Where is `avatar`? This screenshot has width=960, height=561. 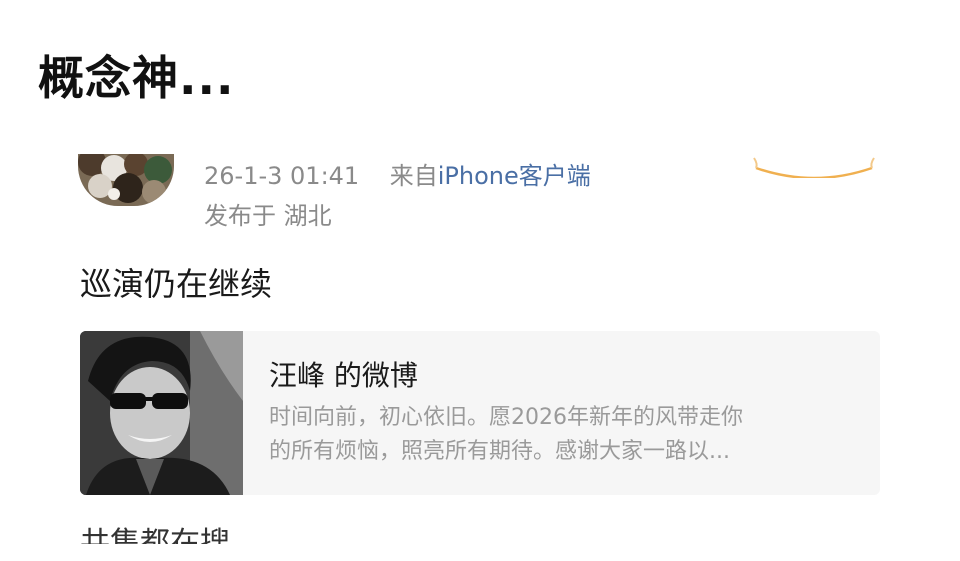 avatar is located at coordinates (126, 180).